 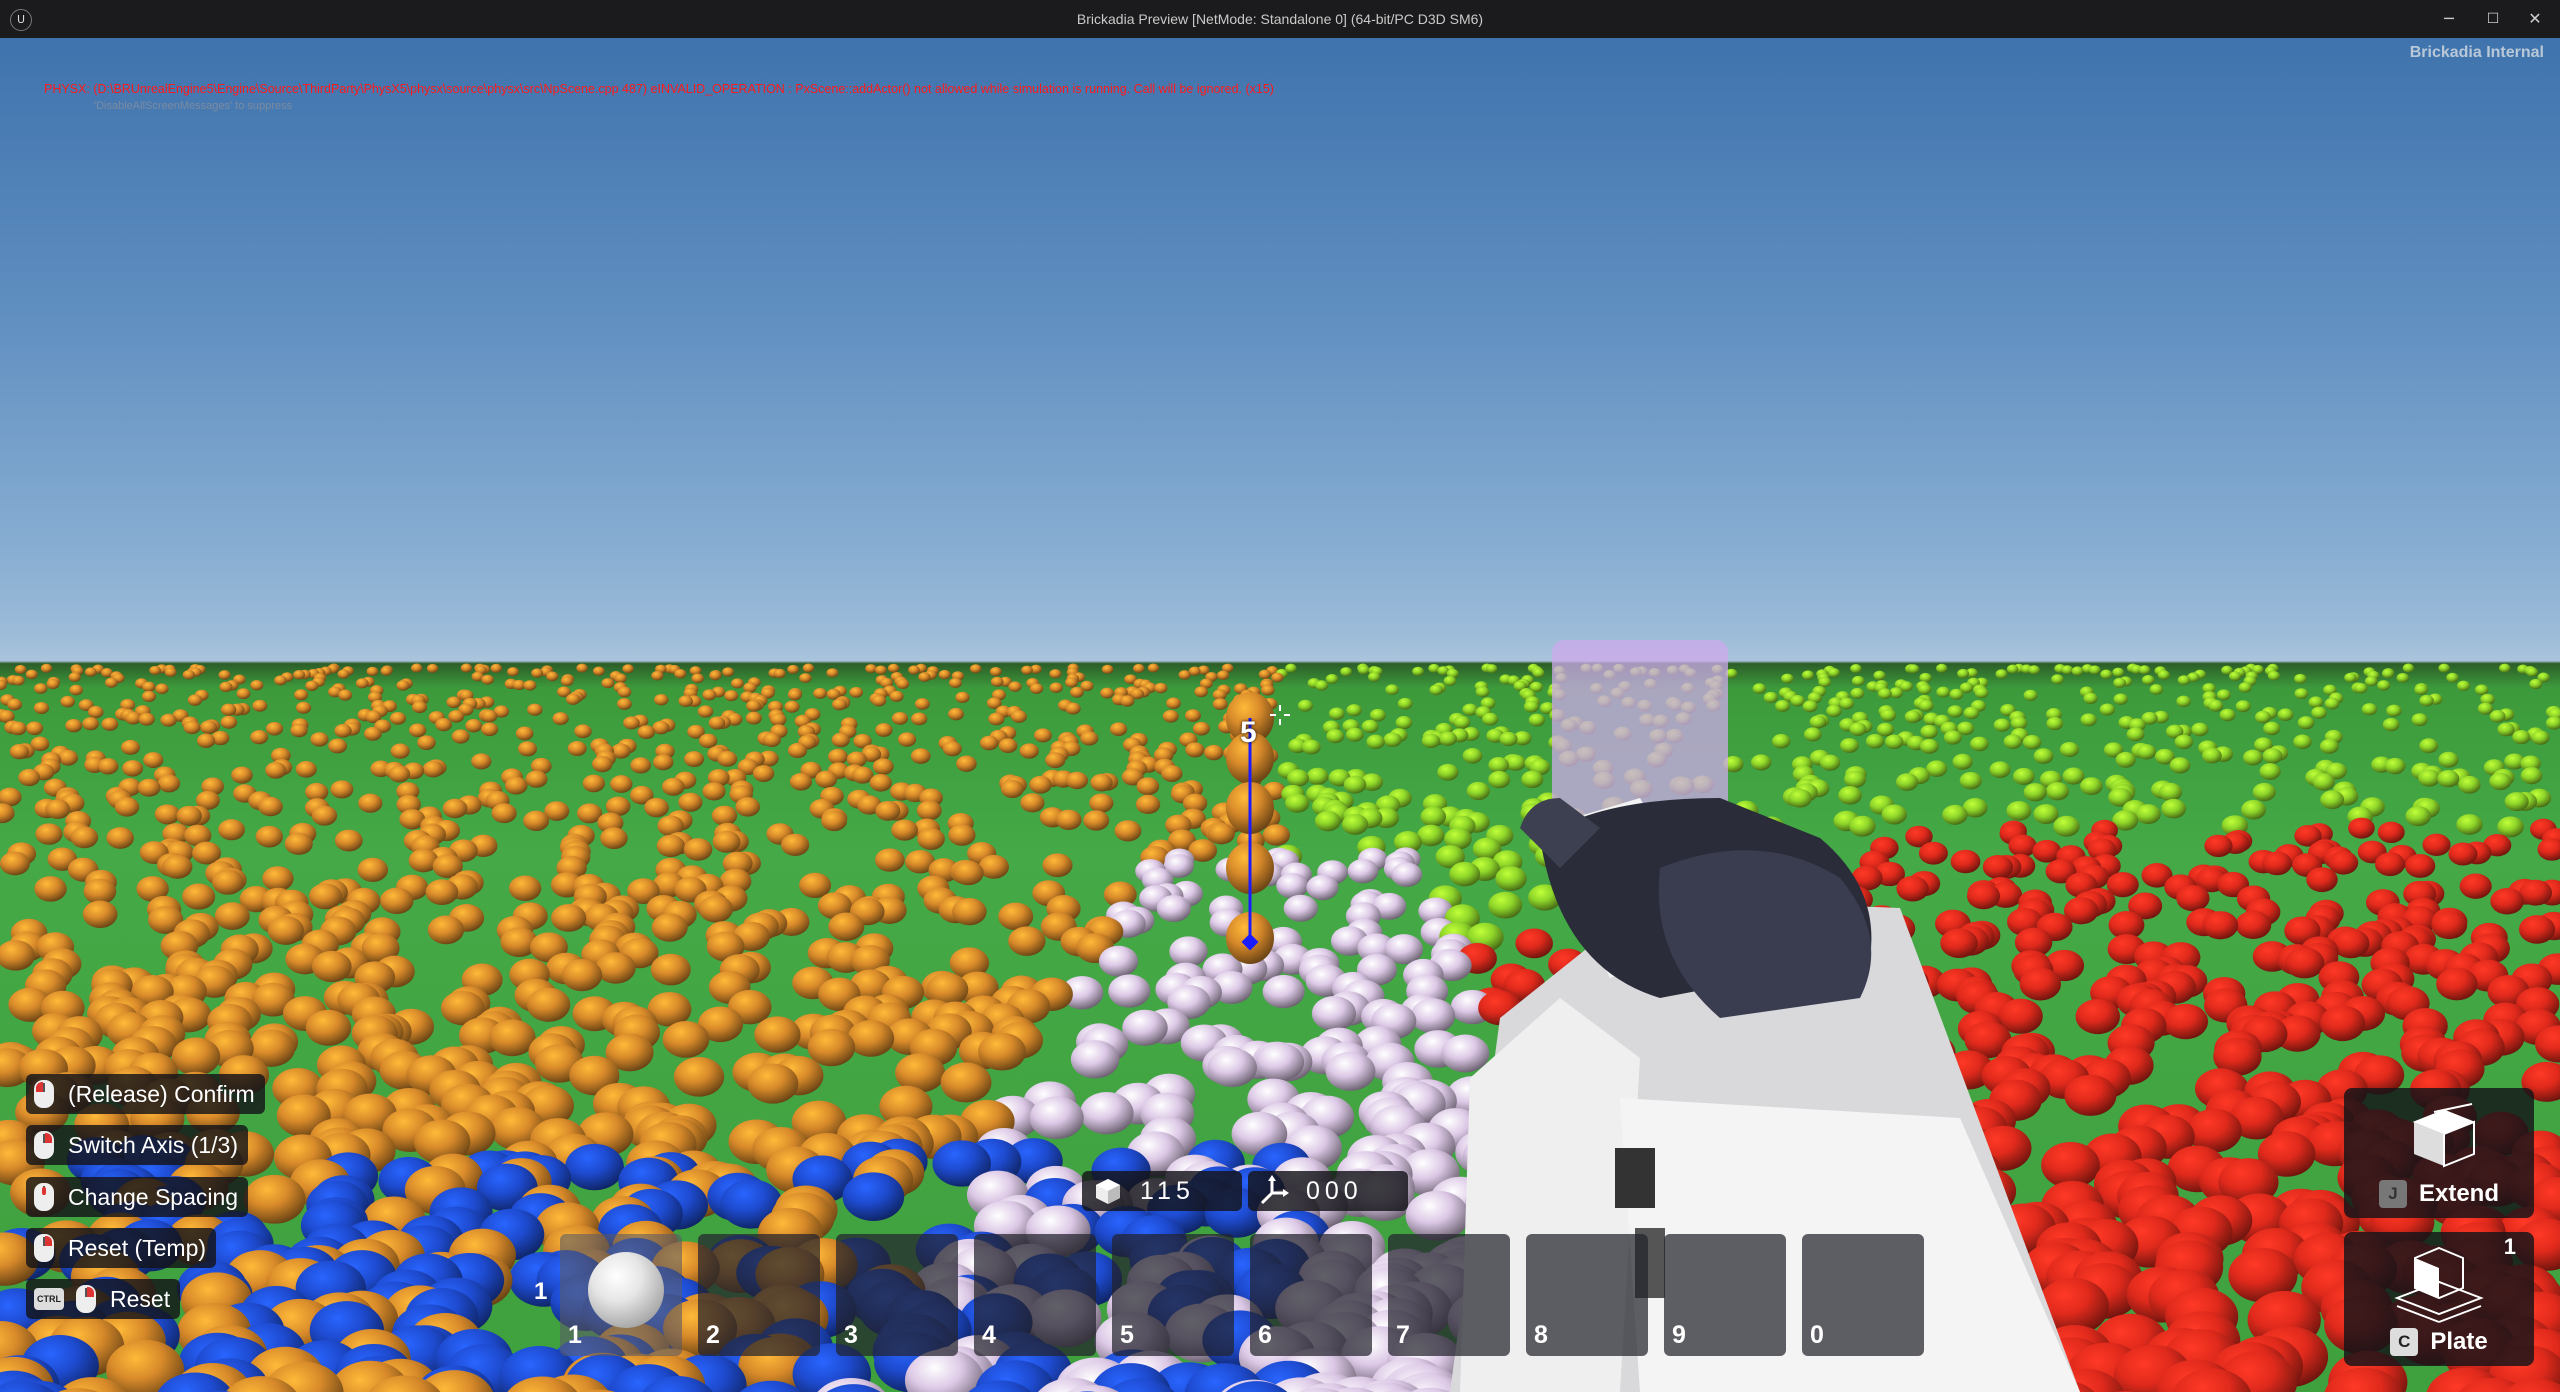 I want to click on action-label: Change Spacing, so click(x=153, y=1196).